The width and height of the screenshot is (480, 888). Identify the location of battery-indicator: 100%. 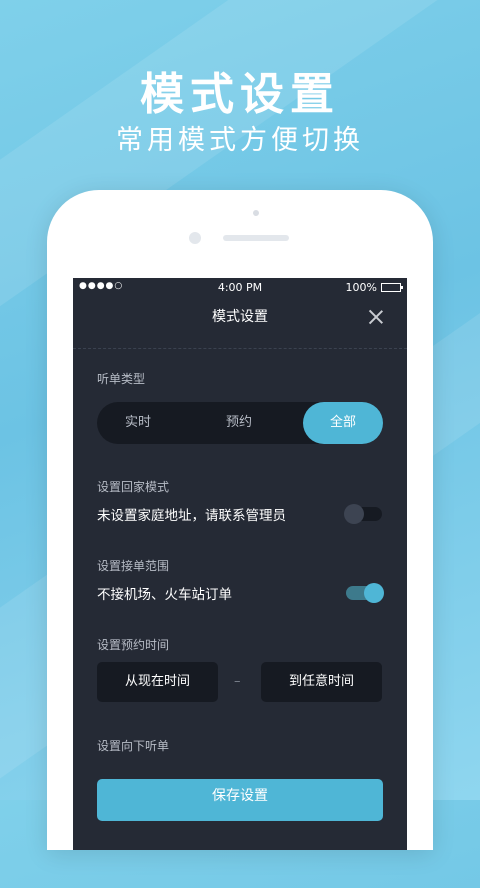
(374, 287).